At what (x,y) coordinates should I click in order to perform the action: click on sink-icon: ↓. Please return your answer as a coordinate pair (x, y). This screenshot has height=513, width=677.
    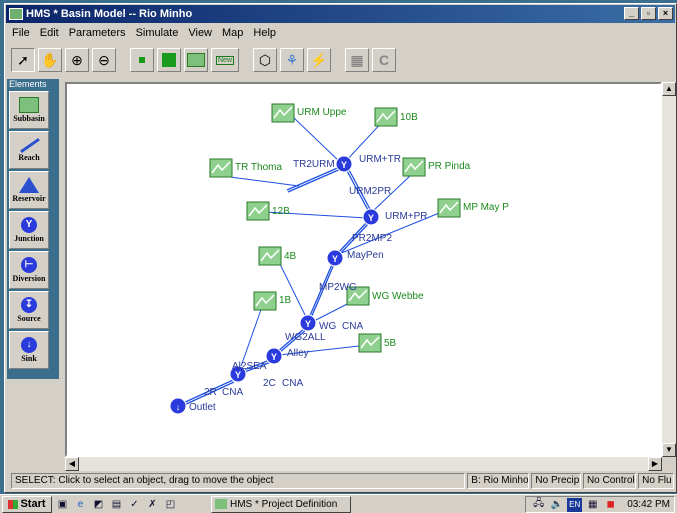
    Looking at the image, I should click on (29, 345).